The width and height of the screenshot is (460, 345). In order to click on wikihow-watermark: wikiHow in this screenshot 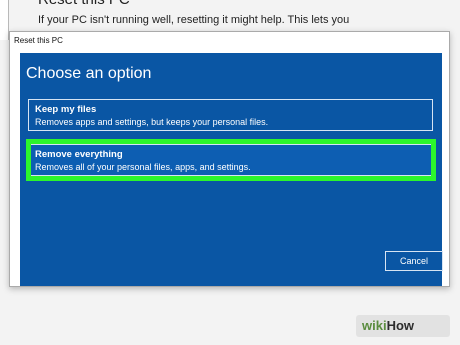, I will do `click(403, 326)`.